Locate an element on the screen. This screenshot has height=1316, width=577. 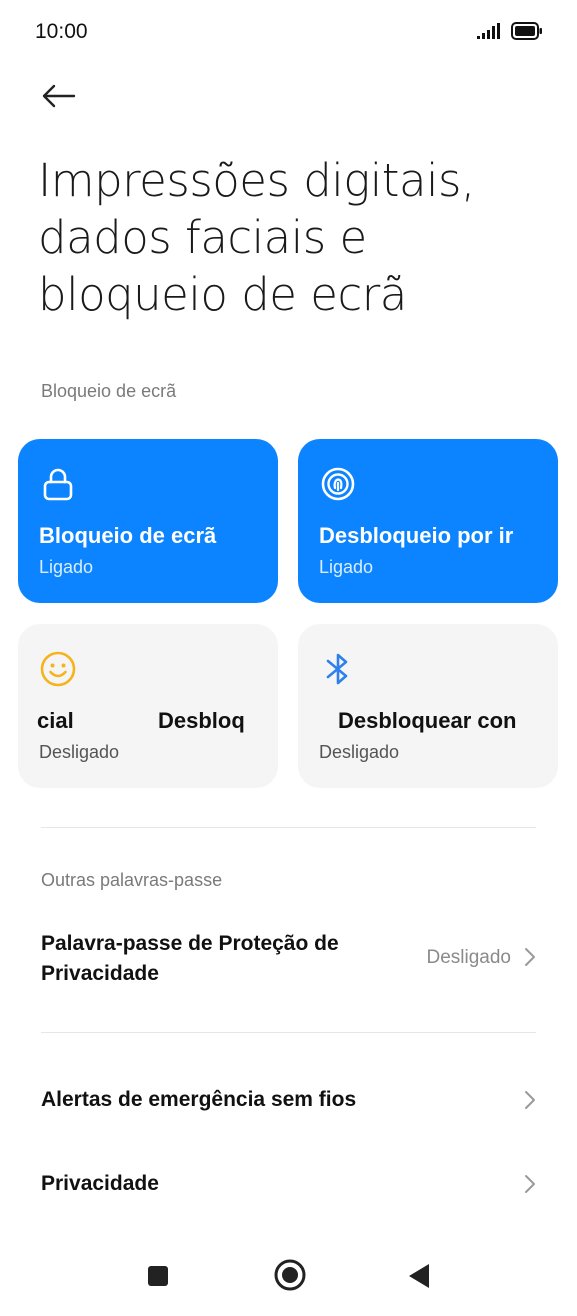
back-triangle-icon is located at coordinates (419, 1276).